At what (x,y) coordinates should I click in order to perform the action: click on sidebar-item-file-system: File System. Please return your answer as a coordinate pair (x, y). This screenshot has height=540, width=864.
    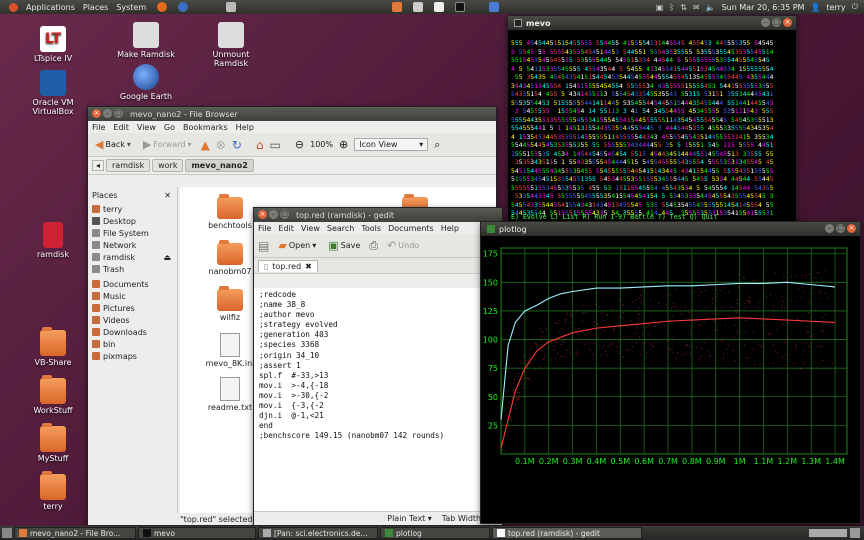
    Looking at the image, I should click on (132, 233).